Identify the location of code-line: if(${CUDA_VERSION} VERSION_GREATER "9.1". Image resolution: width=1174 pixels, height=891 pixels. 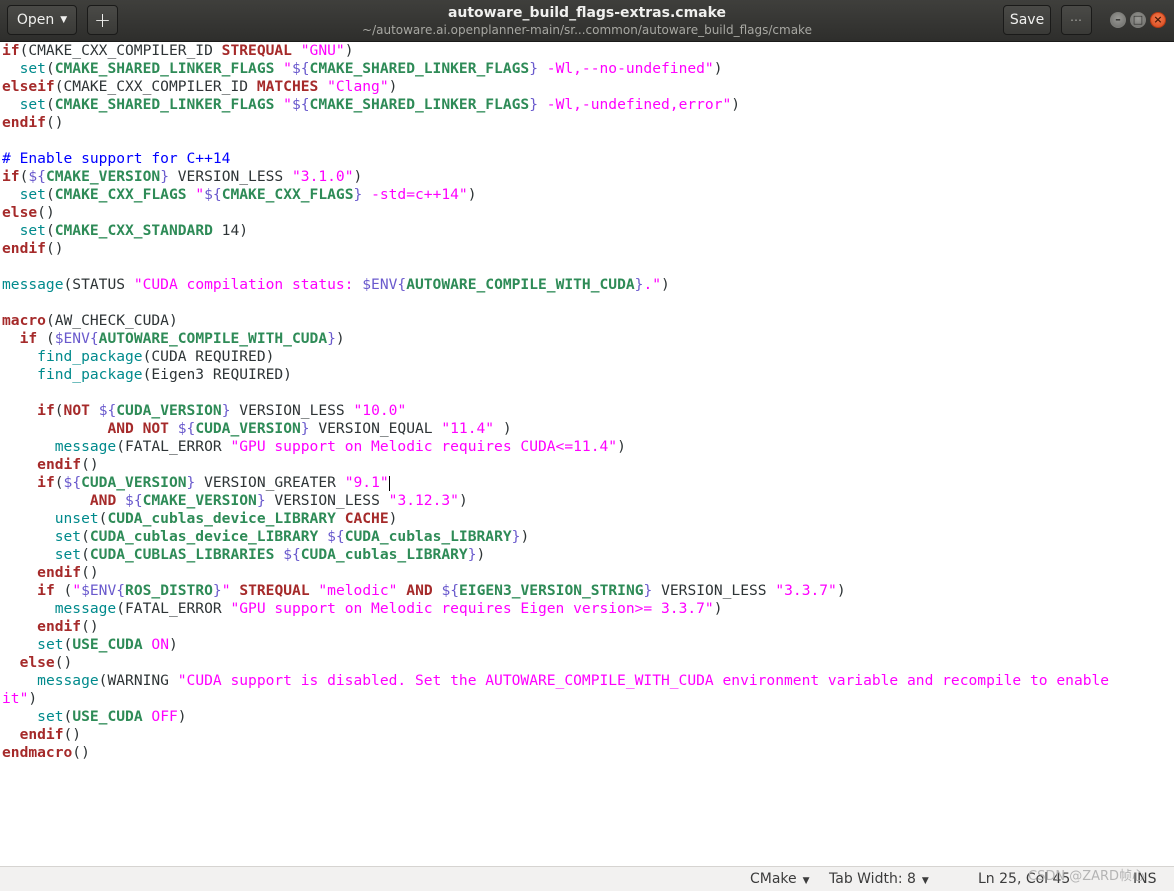
(588, 483).